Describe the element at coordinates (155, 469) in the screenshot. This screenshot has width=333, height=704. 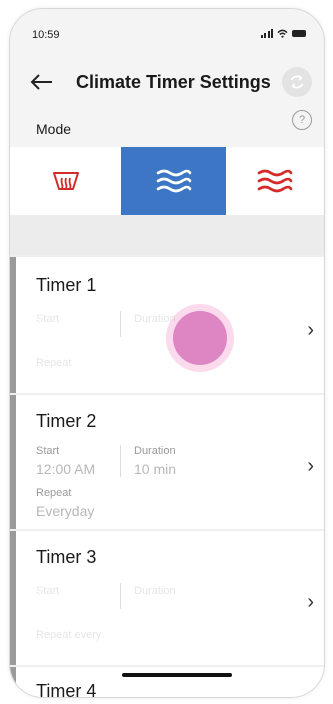
I see `duration-value: 10 min` at that location.